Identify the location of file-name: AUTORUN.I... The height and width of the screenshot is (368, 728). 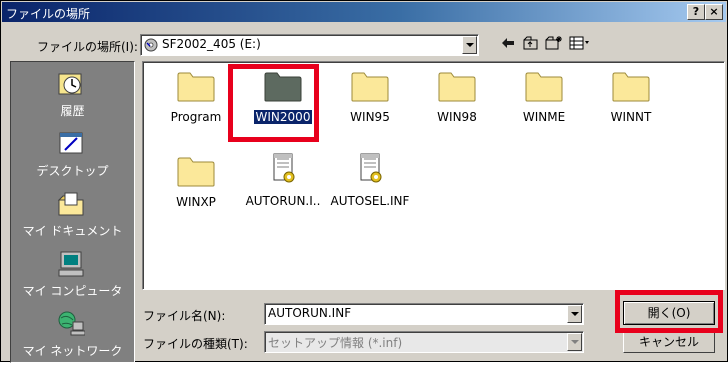
(283, 201).